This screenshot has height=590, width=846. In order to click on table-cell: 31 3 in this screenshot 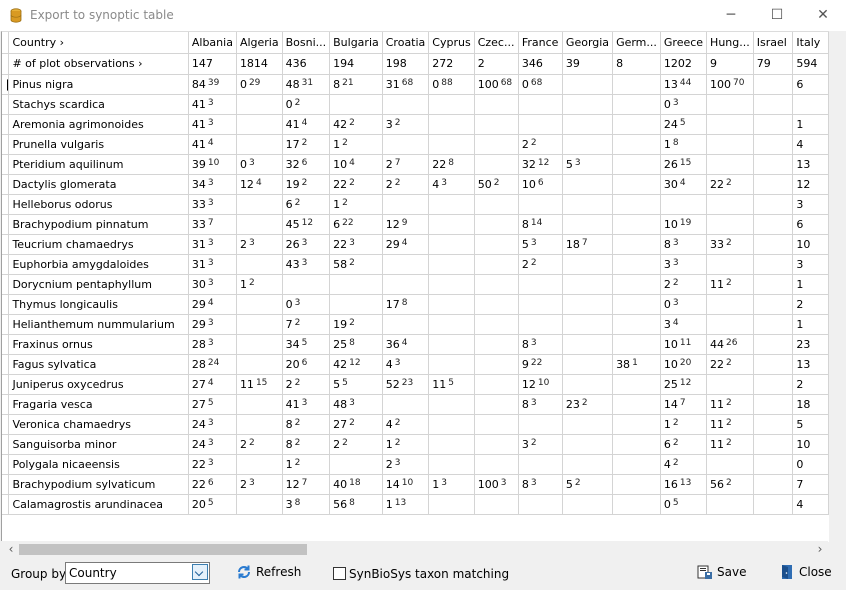, I will do `click(212, 244)`.